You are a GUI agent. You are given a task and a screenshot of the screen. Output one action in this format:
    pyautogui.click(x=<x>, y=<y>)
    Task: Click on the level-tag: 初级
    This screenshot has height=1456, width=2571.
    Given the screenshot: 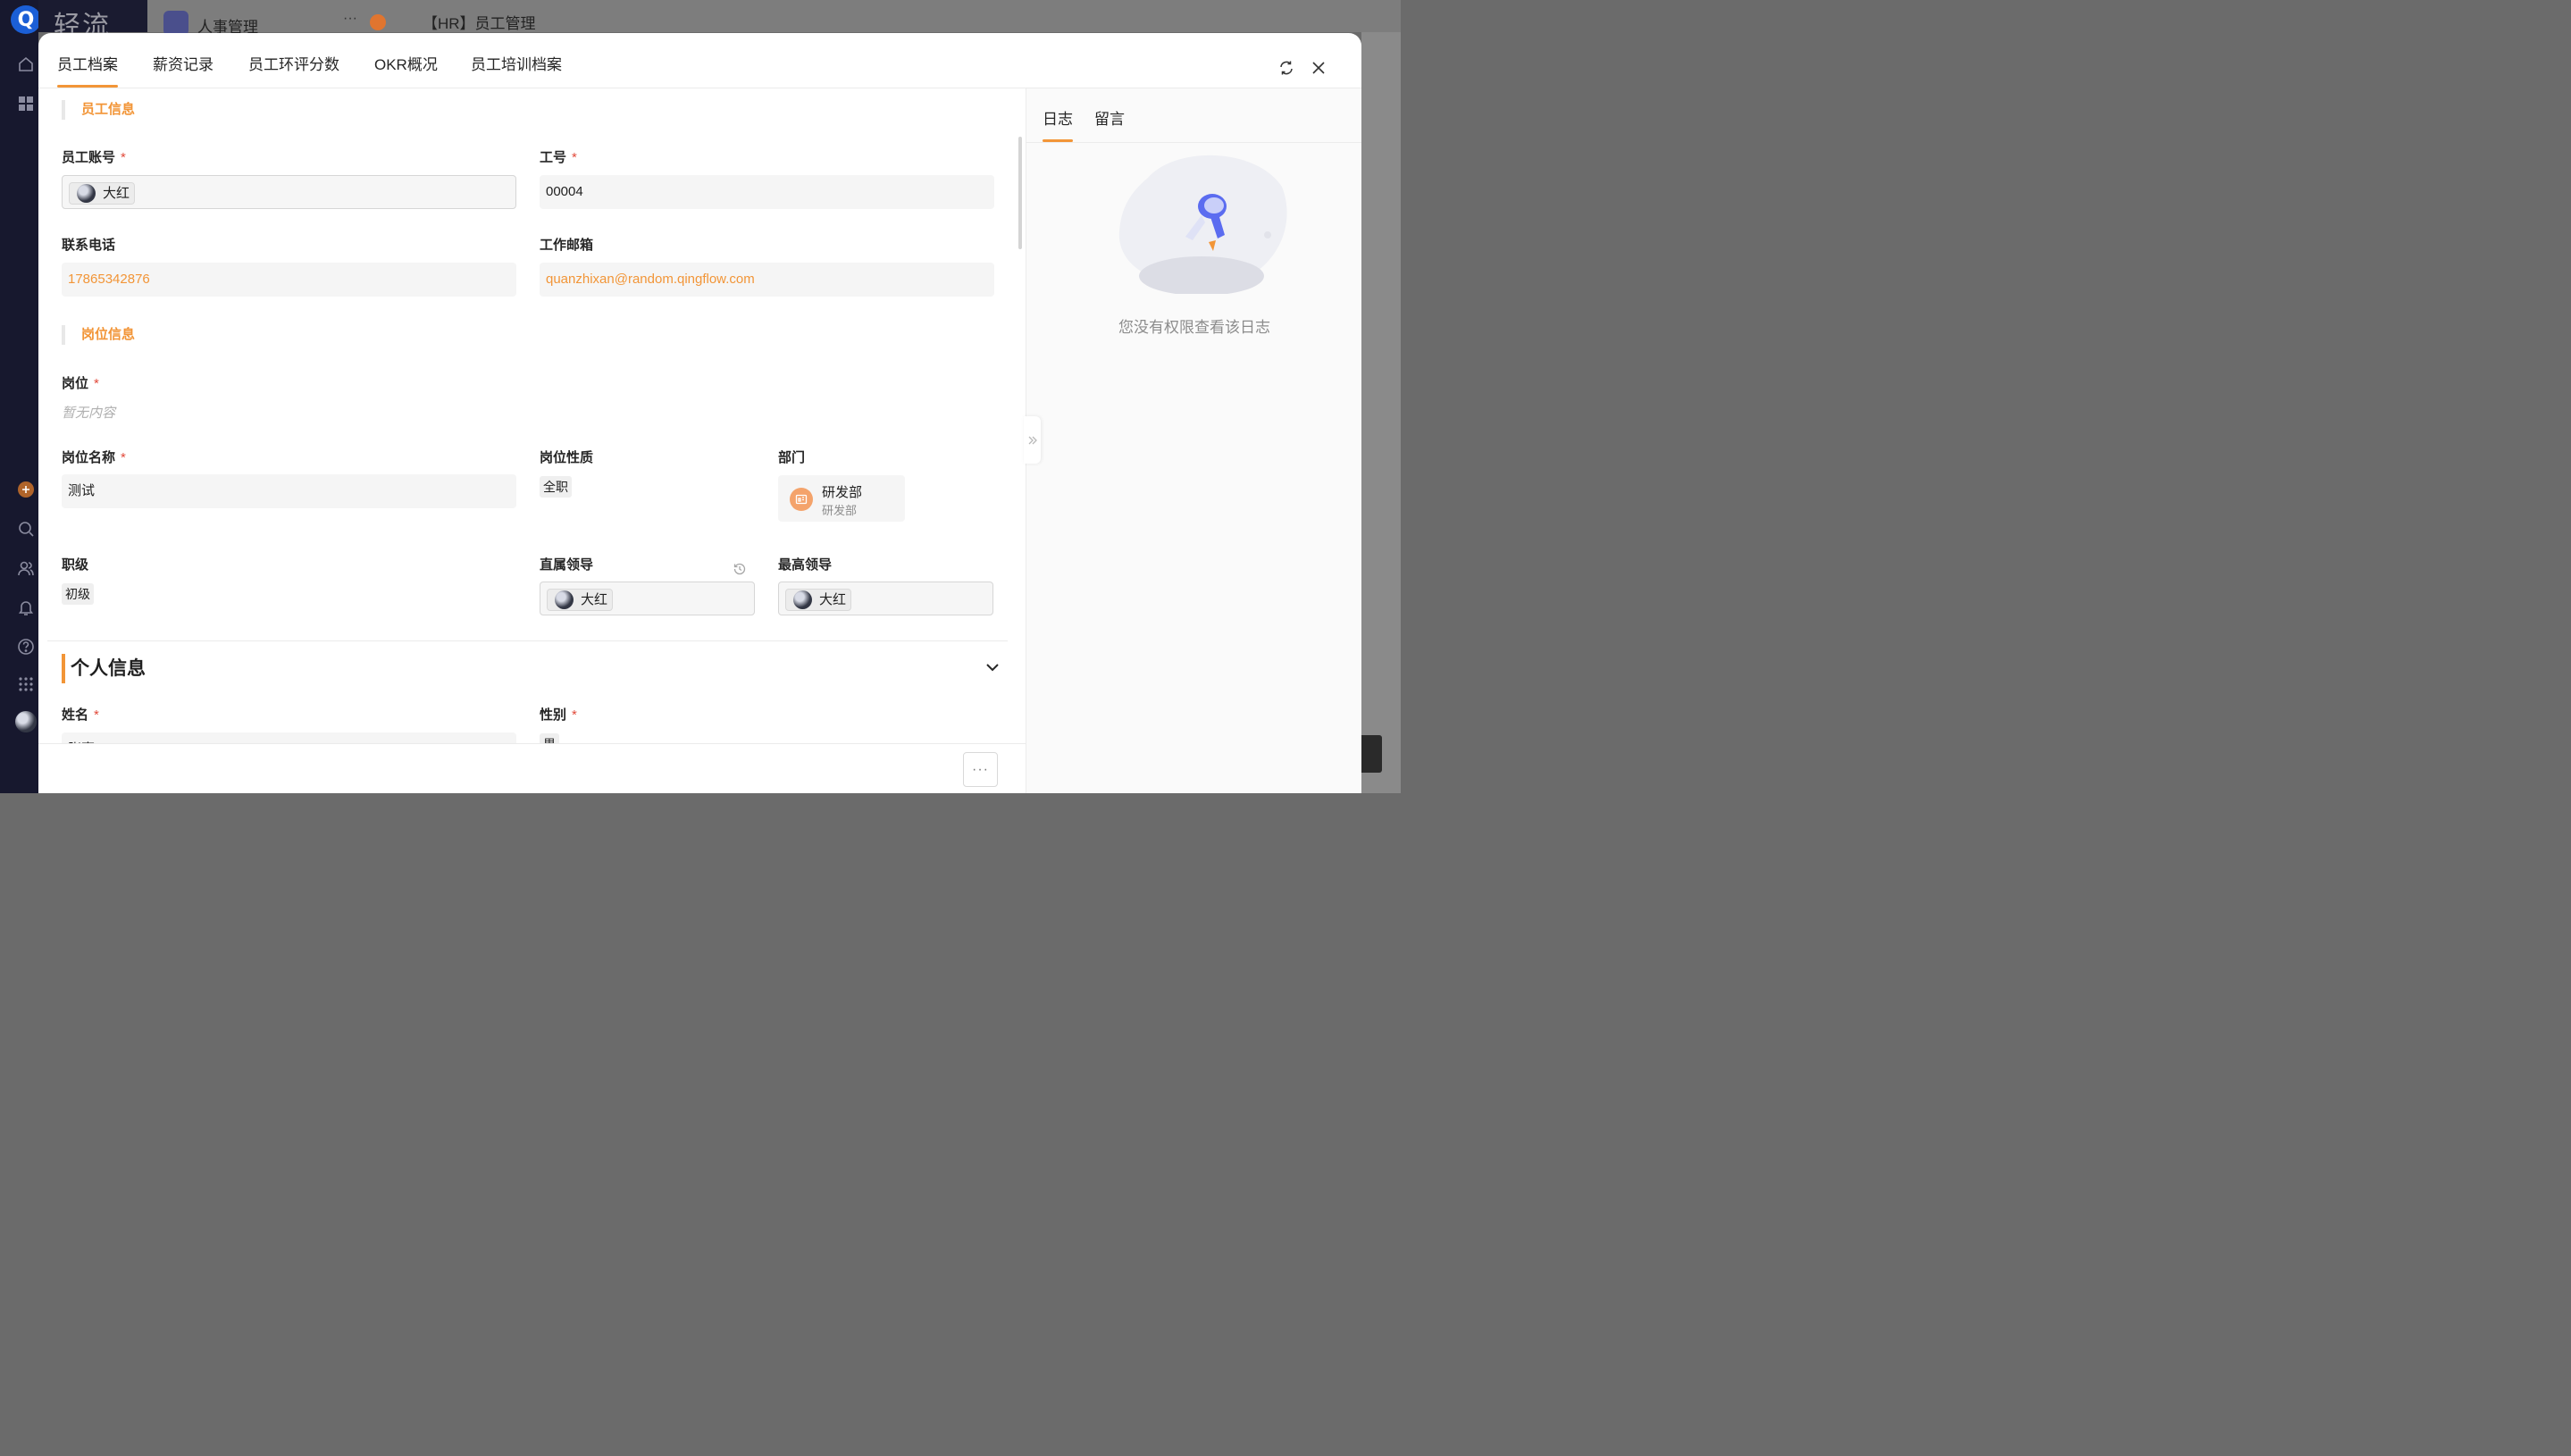 What is the action you would take?
    pyautogui.click(x=78, y=594)
    